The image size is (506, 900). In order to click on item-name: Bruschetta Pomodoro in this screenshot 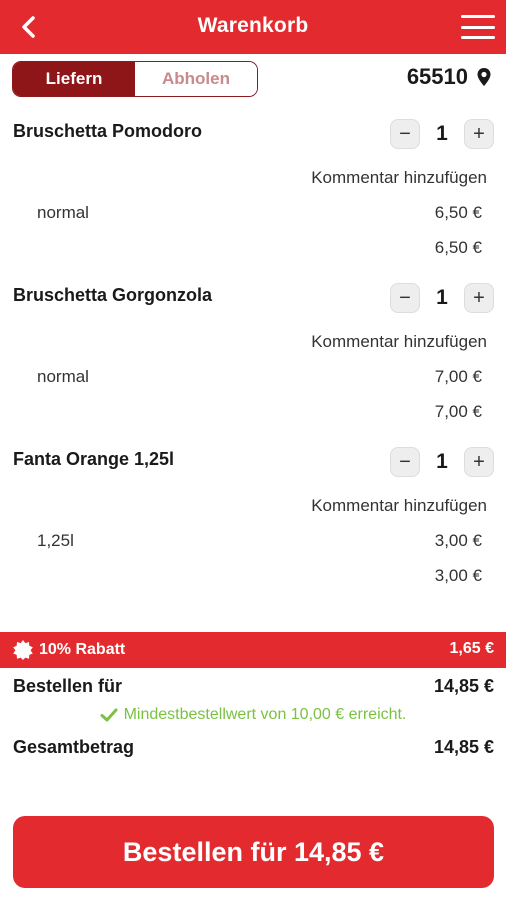, I will do `click(108, 131)`.